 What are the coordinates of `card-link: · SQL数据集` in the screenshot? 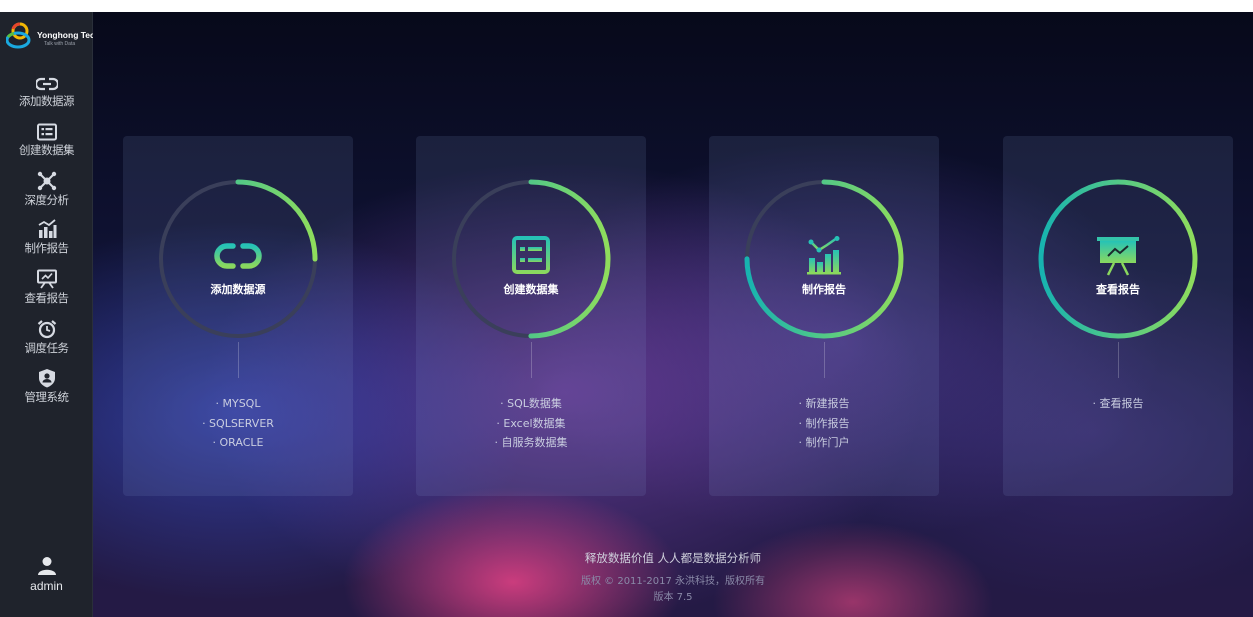 It's located at (531, 404).